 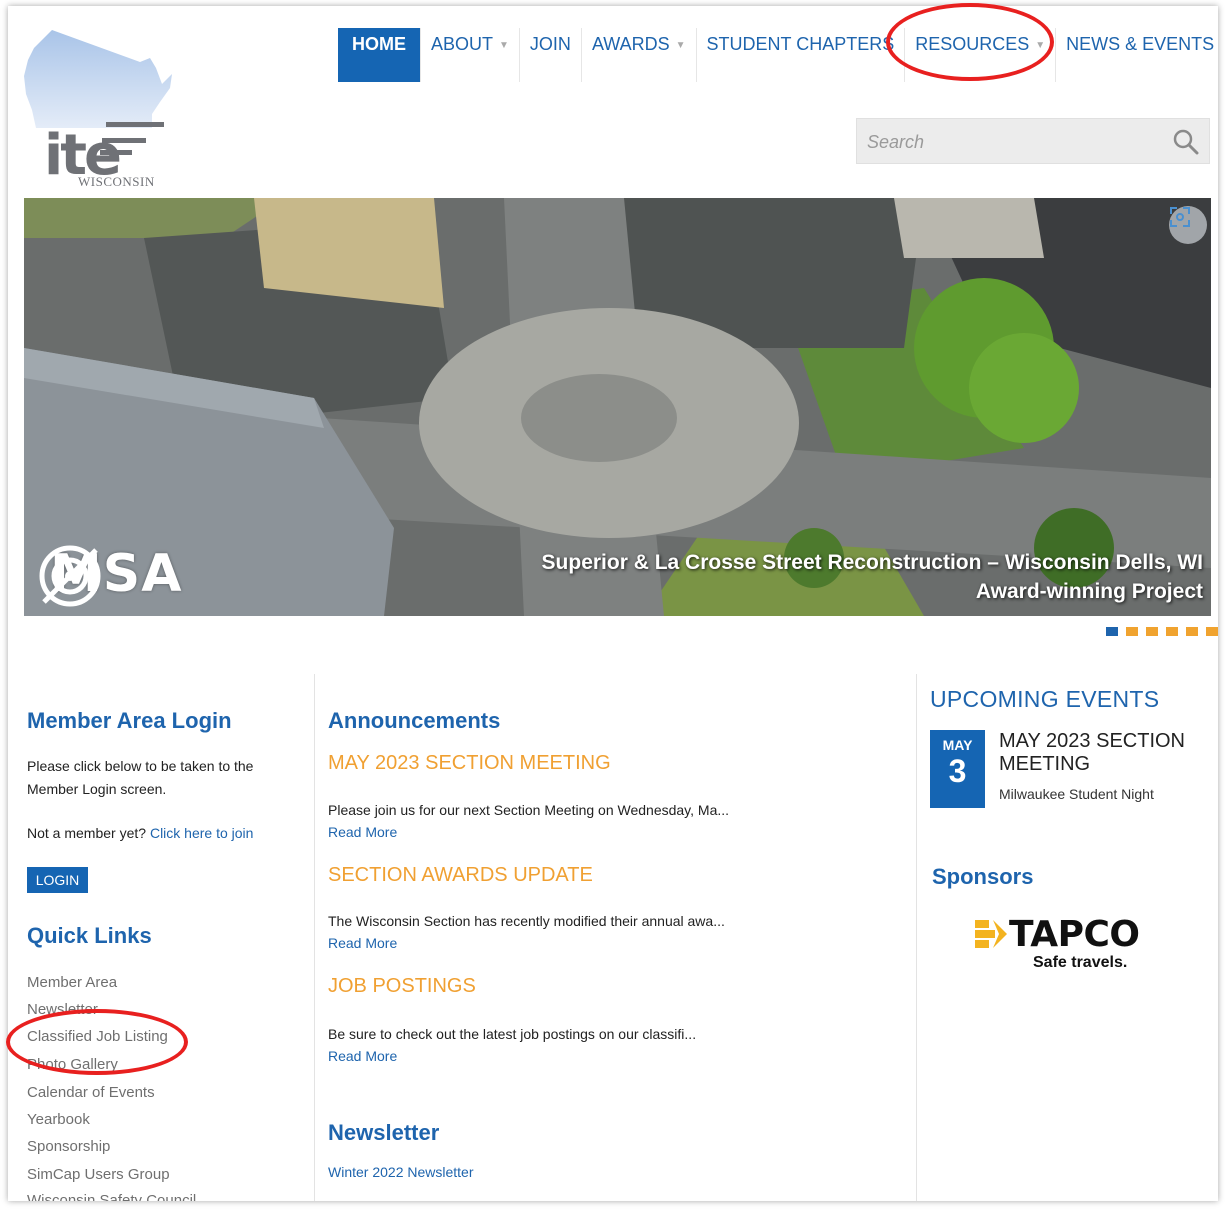 I want to click on newsletter-link: Winter 2022 Newsletter, so click(x=401, y=1172).